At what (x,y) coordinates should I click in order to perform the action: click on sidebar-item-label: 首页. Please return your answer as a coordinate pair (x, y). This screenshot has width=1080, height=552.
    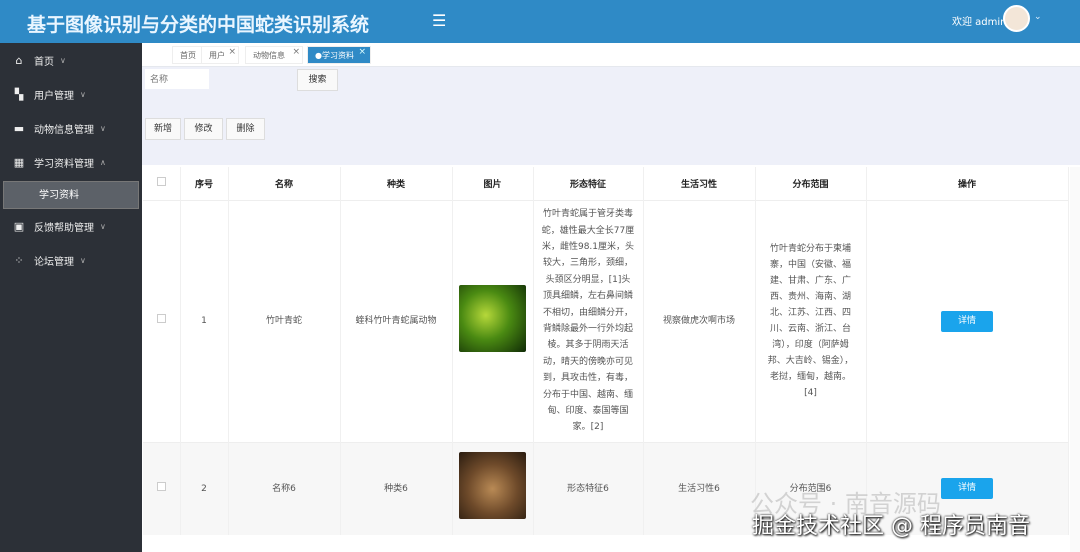
    Looking at the image, I should click on (44, 62).